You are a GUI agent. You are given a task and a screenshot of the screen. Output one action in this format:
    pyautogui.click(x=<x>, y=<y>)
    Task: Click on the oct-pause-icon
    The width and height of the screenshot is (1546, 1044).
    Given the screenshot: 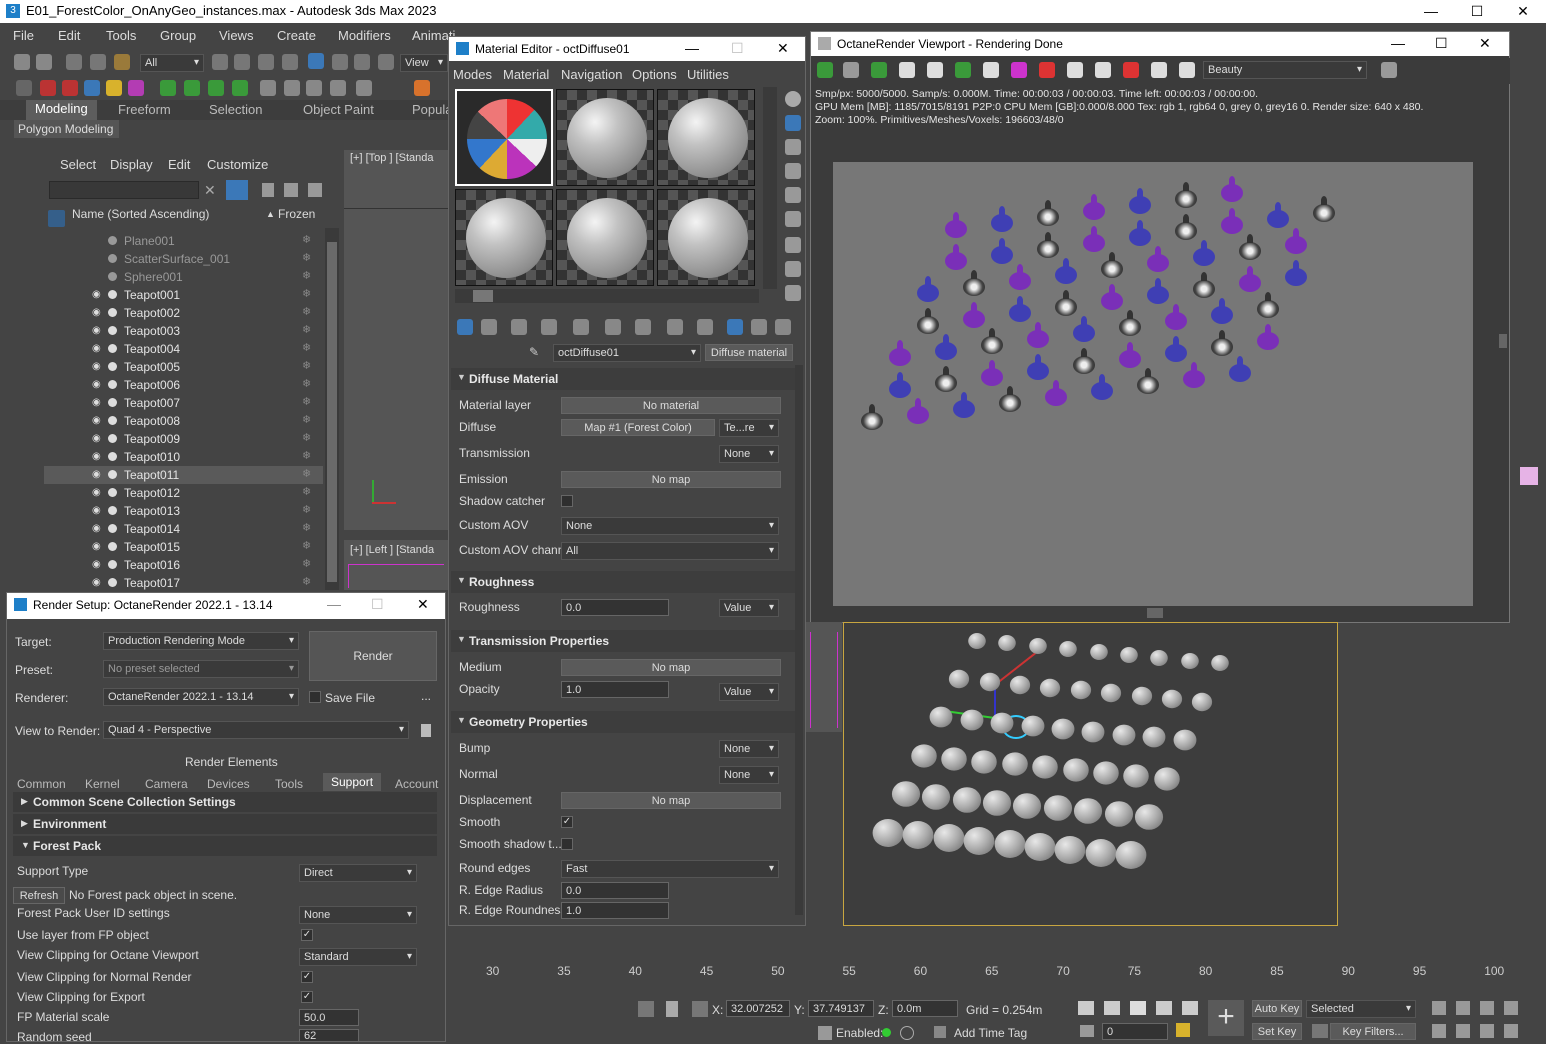 What is the action you would take?
    pyautogui.click(x=935, y=70)
    